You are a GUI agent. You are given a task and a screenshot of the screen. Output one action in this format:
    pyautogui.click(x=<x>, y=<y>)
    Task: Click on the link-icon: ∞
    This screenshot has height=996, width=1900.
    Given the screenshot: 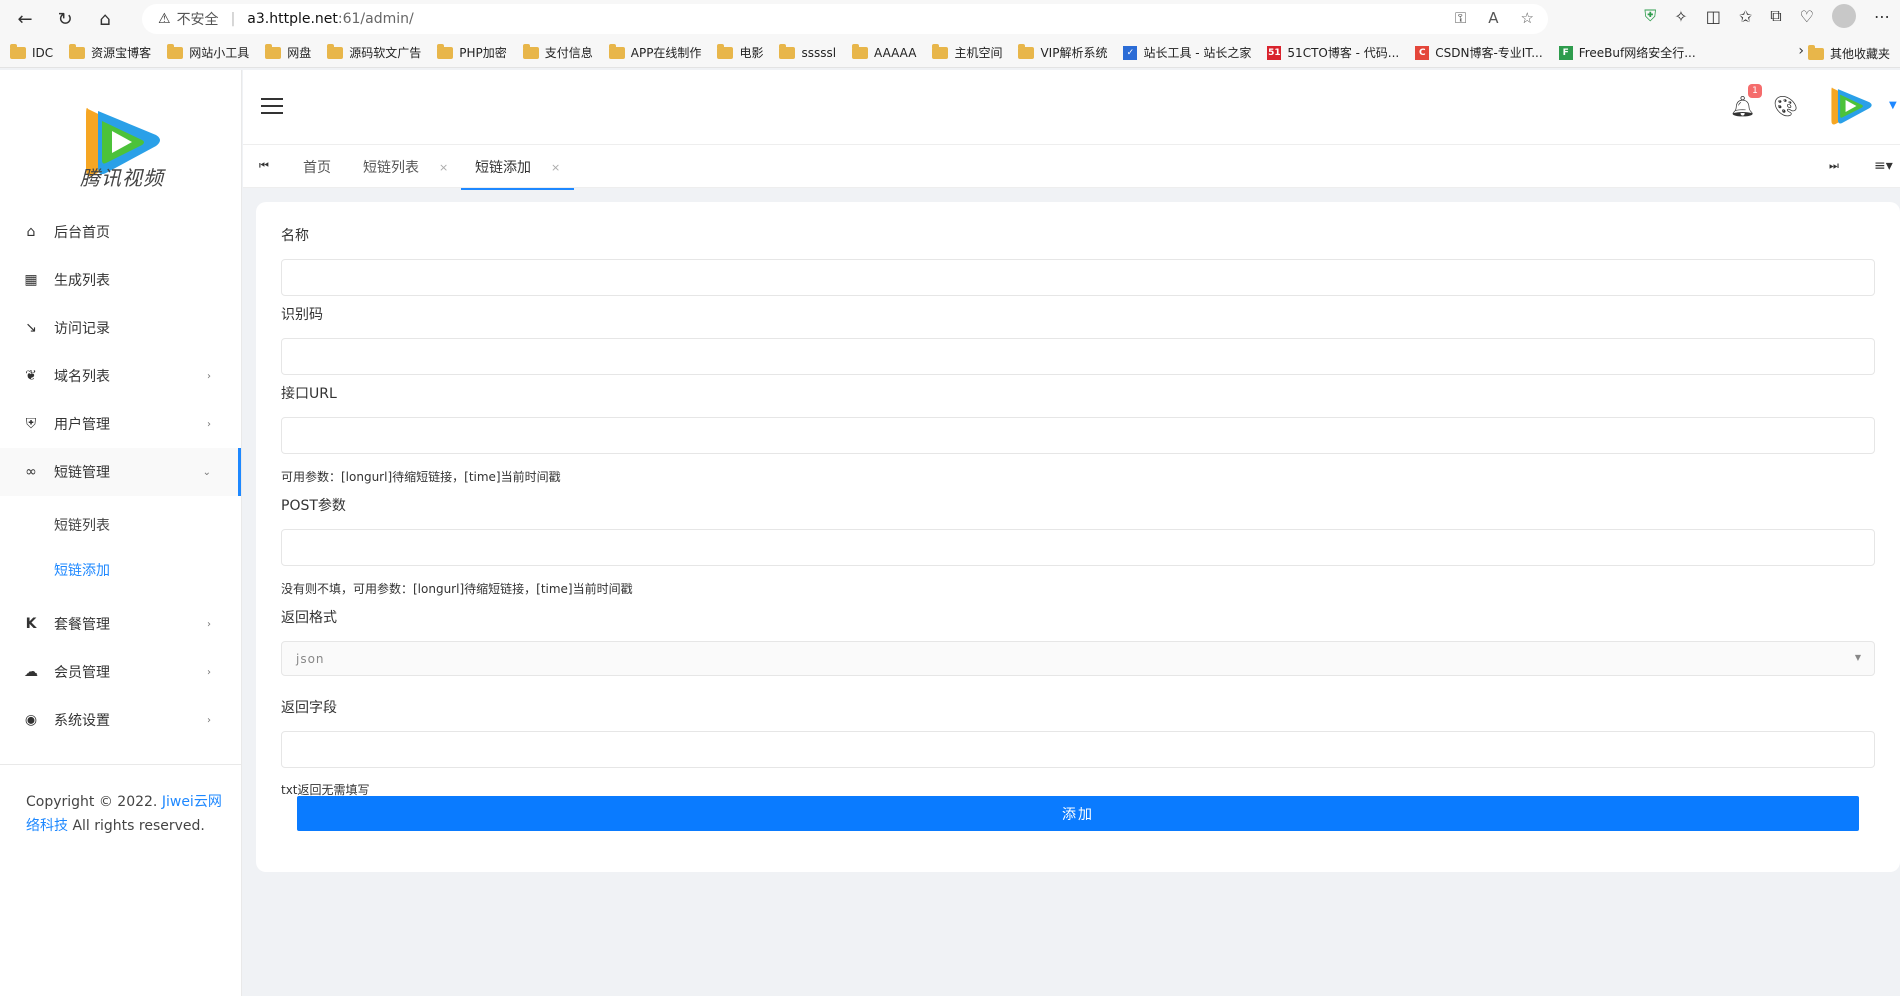 What is the action you would take?
    pyautogui.click(x=31, y=472)
    